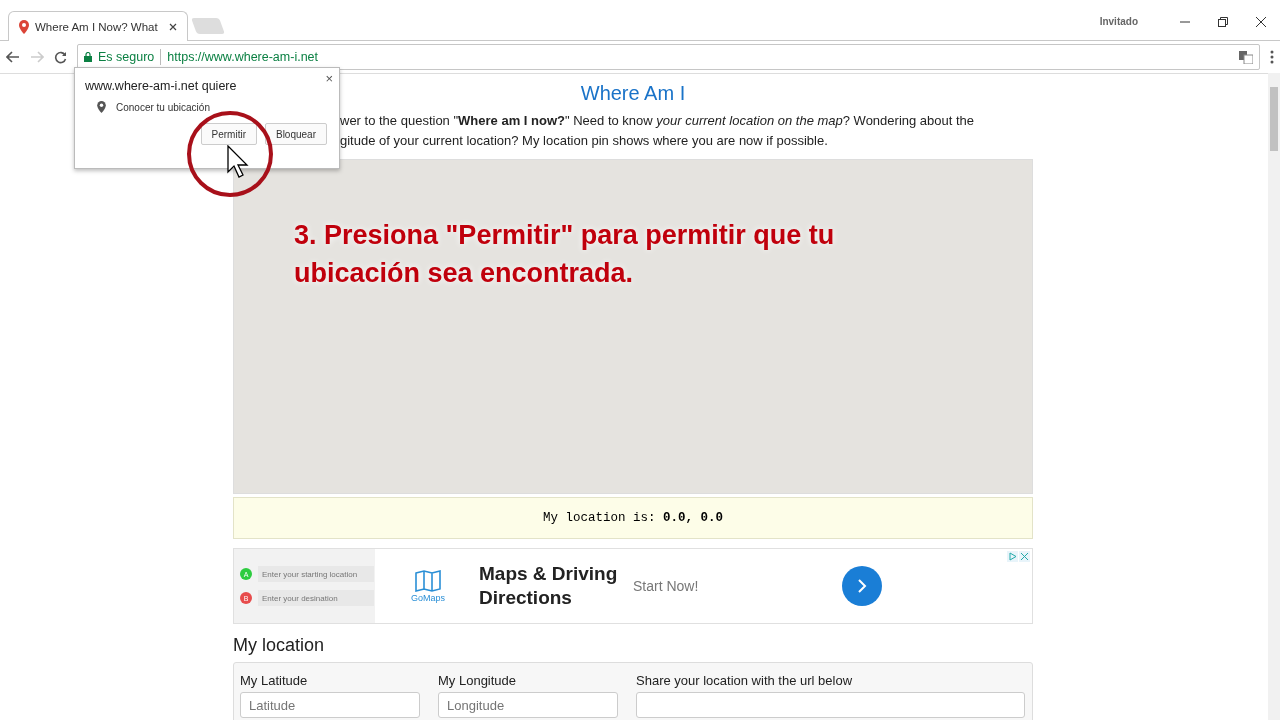 The height and width of the screenshot is (720, 1280). Describe the element at coordinates (126, 57) in the screenshot. I see `security-label: Es seguro` at that location.